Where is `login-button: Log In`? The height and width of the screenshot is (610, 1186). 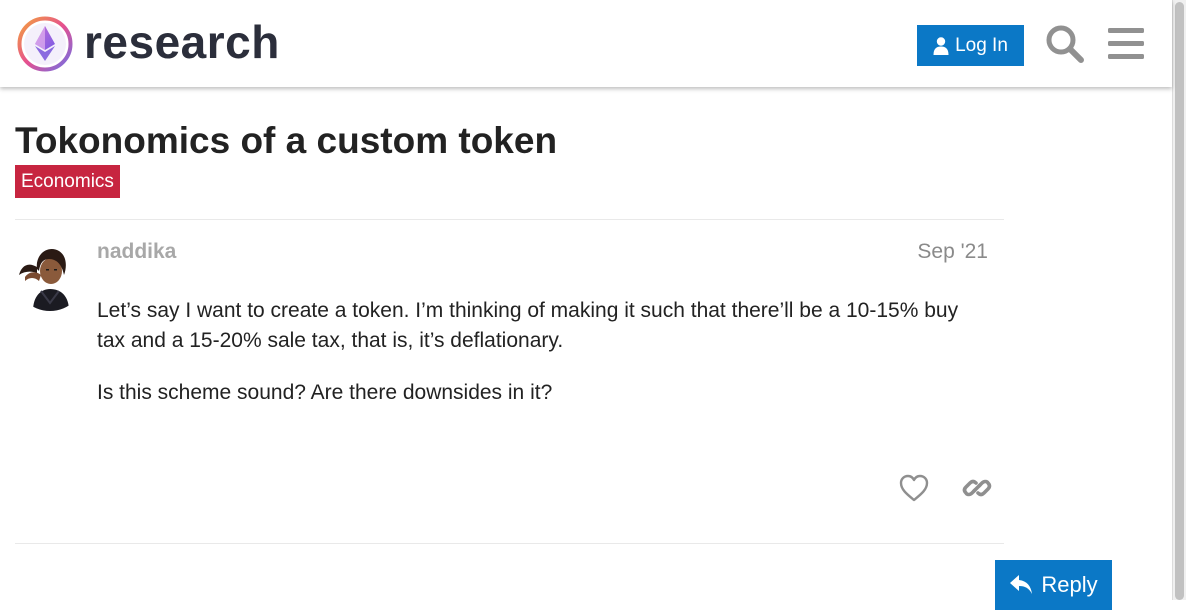
login-button: Log In is located at coordinates (970, 45).